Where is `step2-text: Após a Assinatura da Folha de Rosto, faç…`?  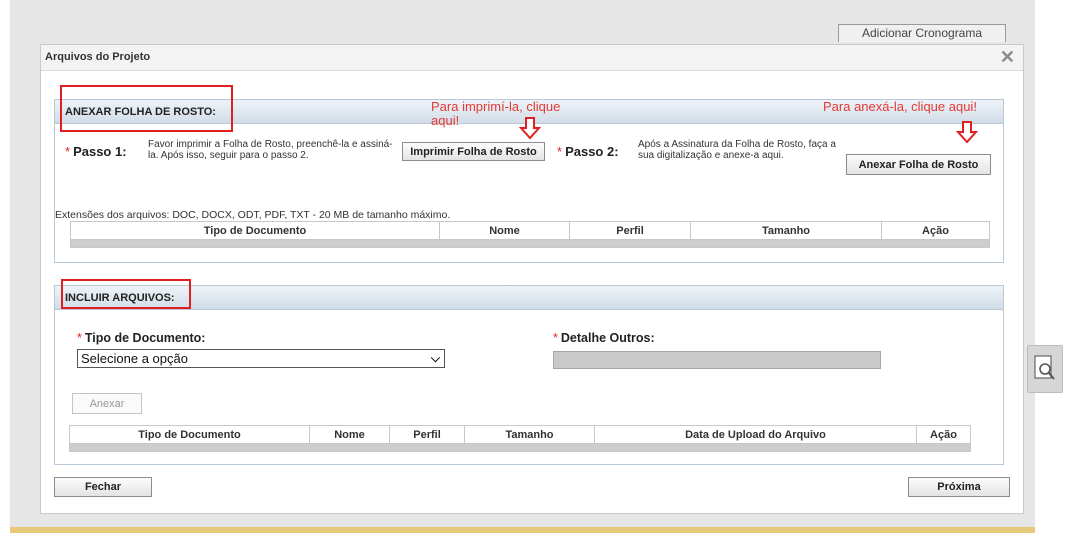
step2-text: Após a Assinatura da Folha de Rosto, faç… is located at coordinates (737, 150).